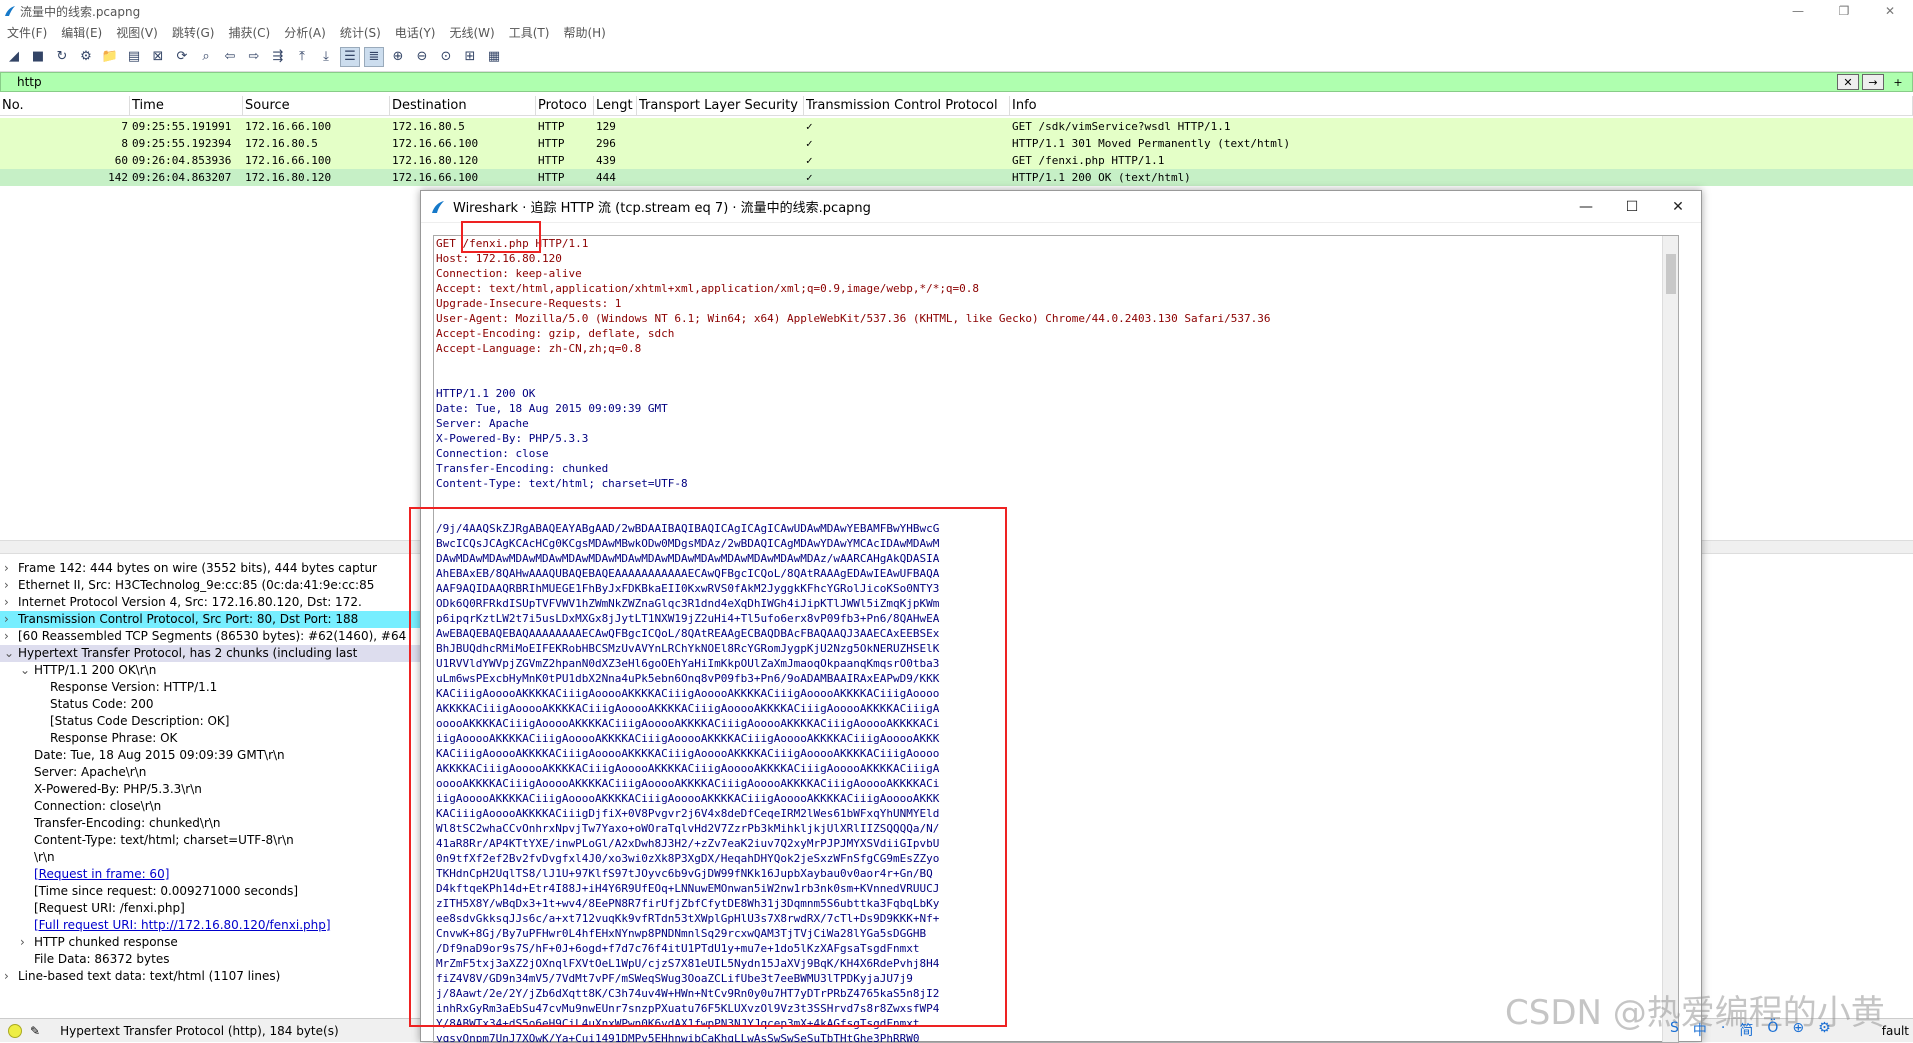  I want to click on col-source: Source, so click(316, 105).